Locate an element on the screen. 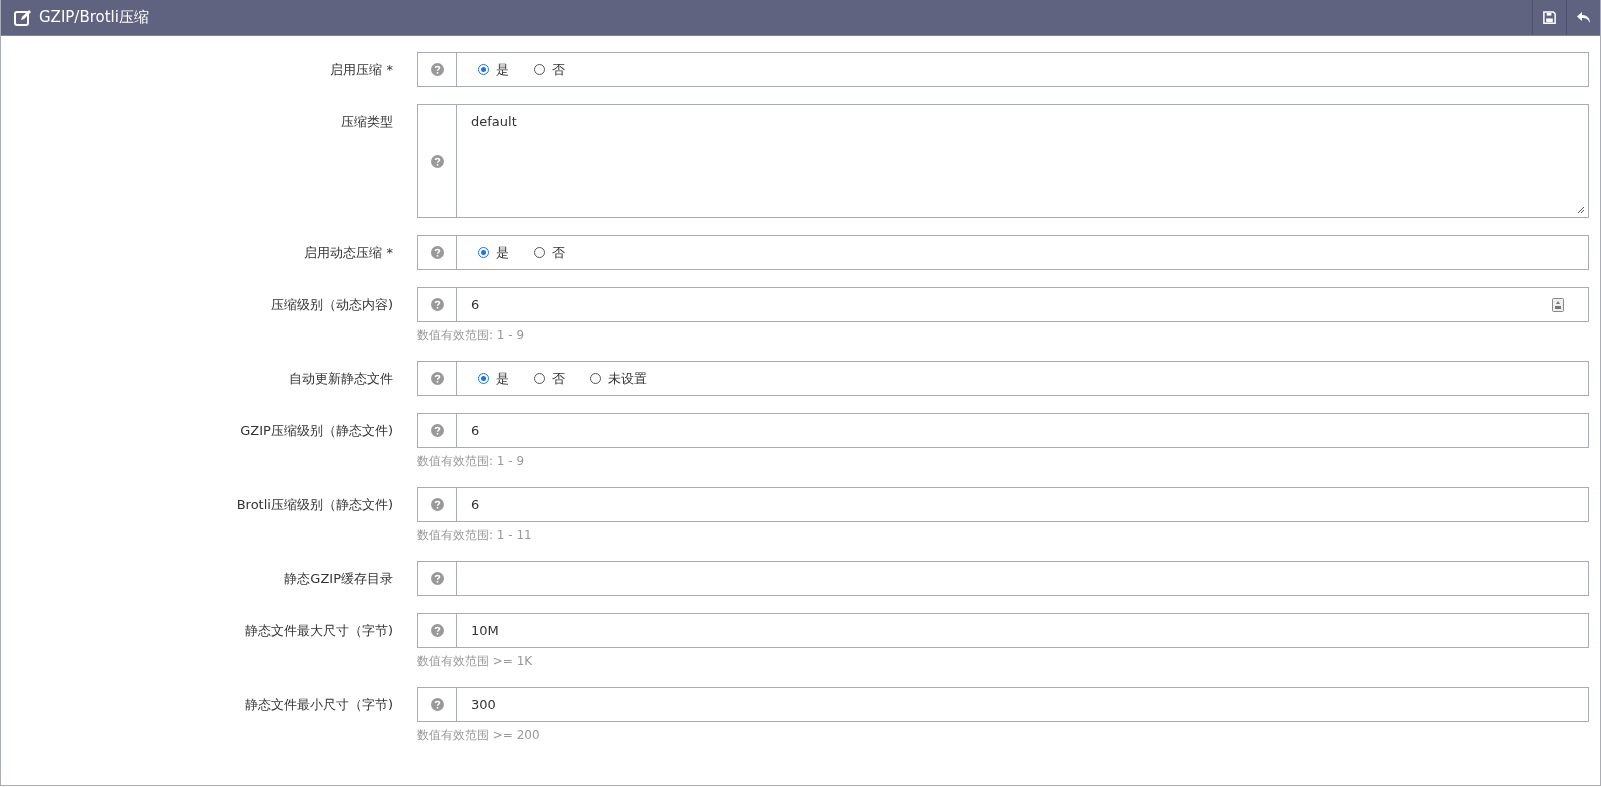 The image size is (1601, 787). textarea-field: default is located at coordinates (1003, 161).